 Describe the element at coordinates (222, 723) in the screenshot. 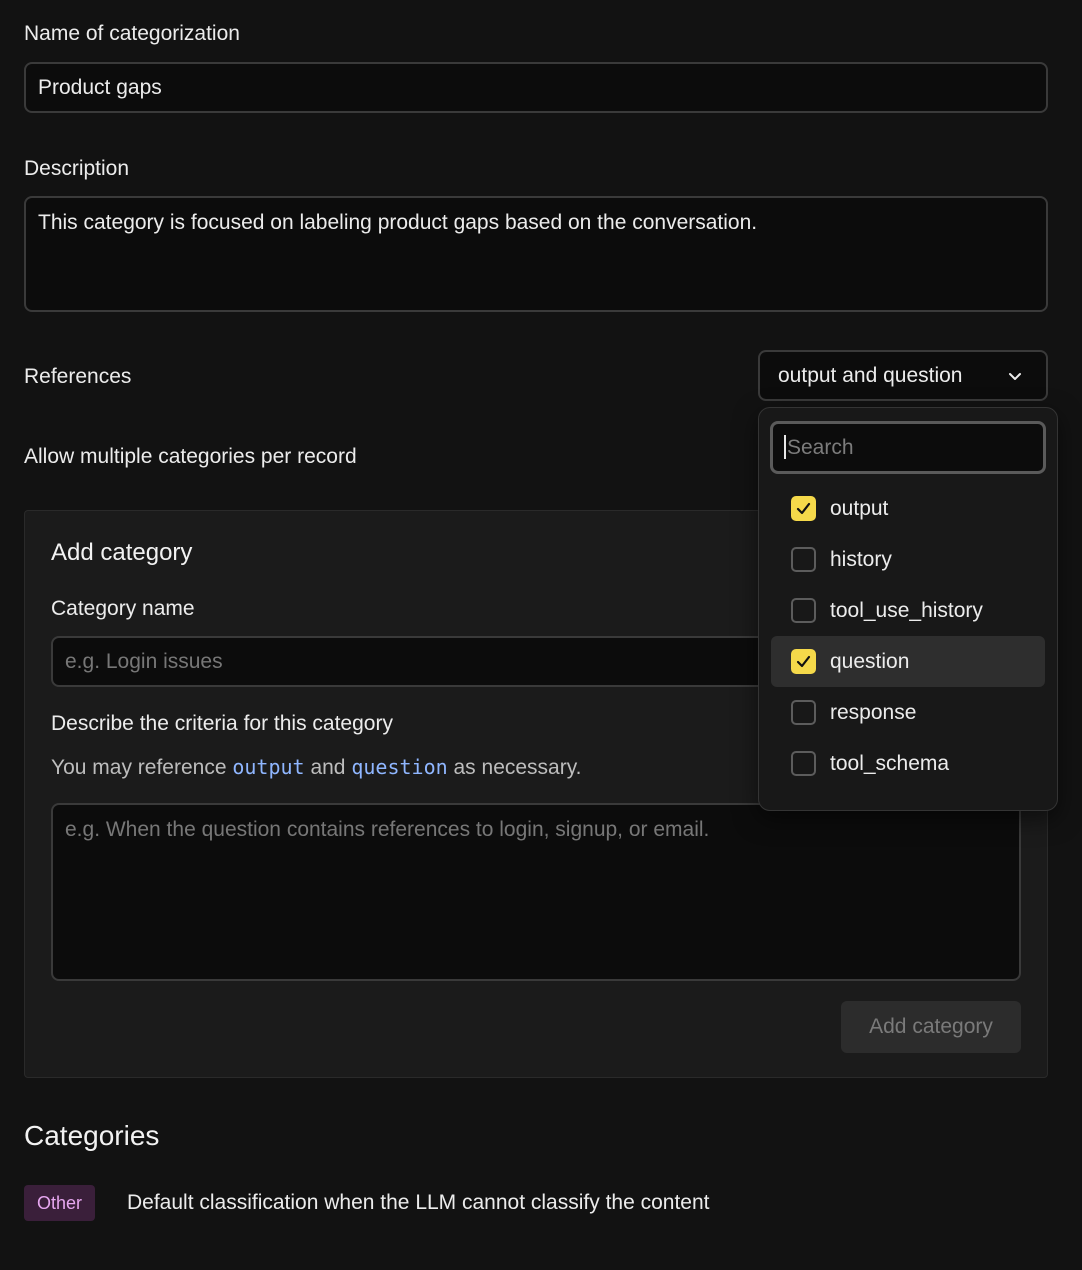

I see `criteria-label: Describe the criteria for this category` at that location.